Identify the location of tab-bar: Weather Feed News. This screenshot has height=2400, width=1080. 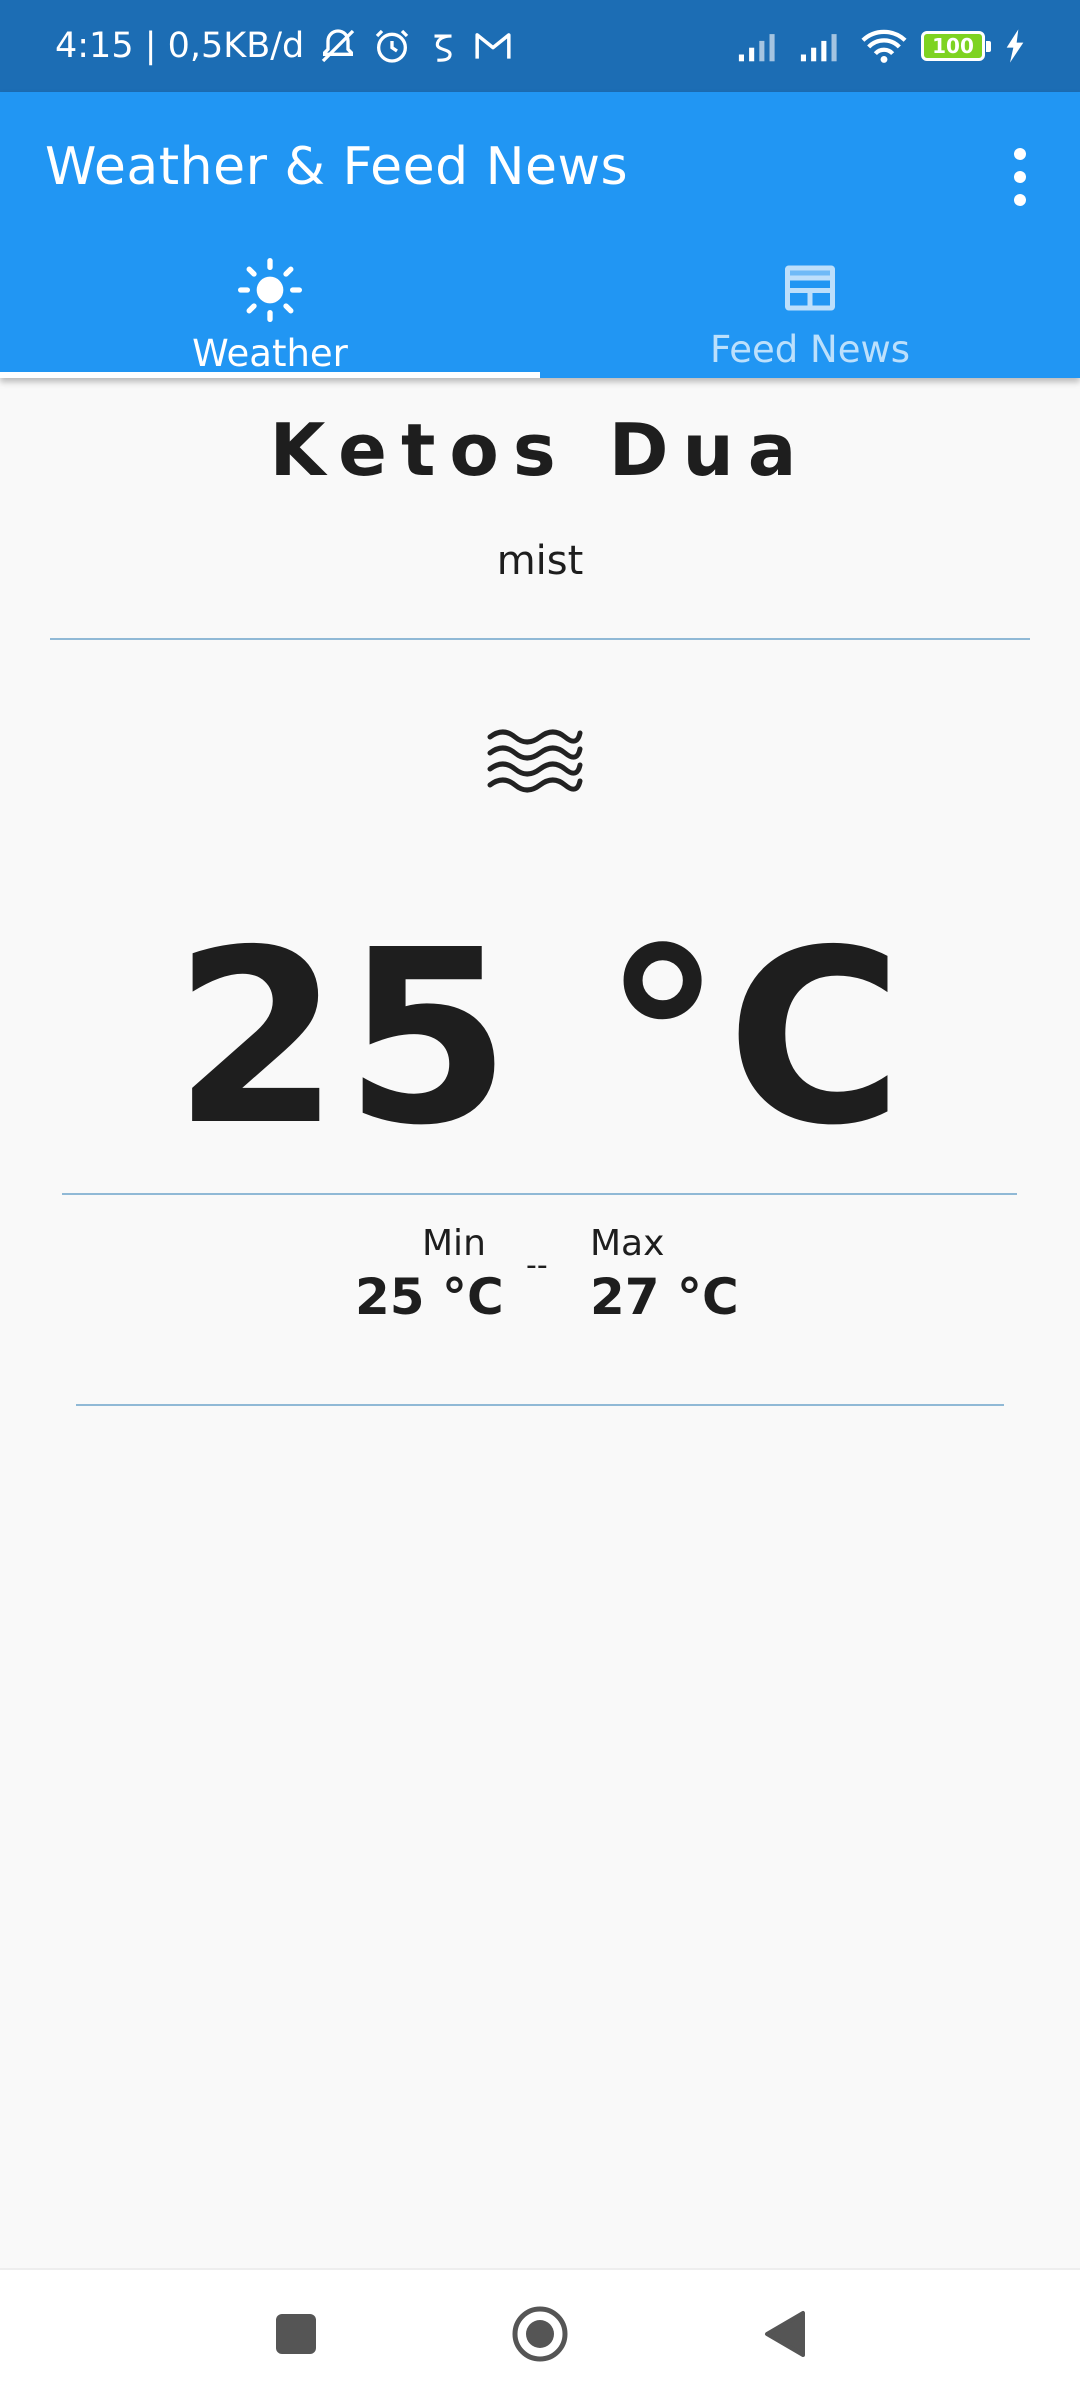
(540, 310).